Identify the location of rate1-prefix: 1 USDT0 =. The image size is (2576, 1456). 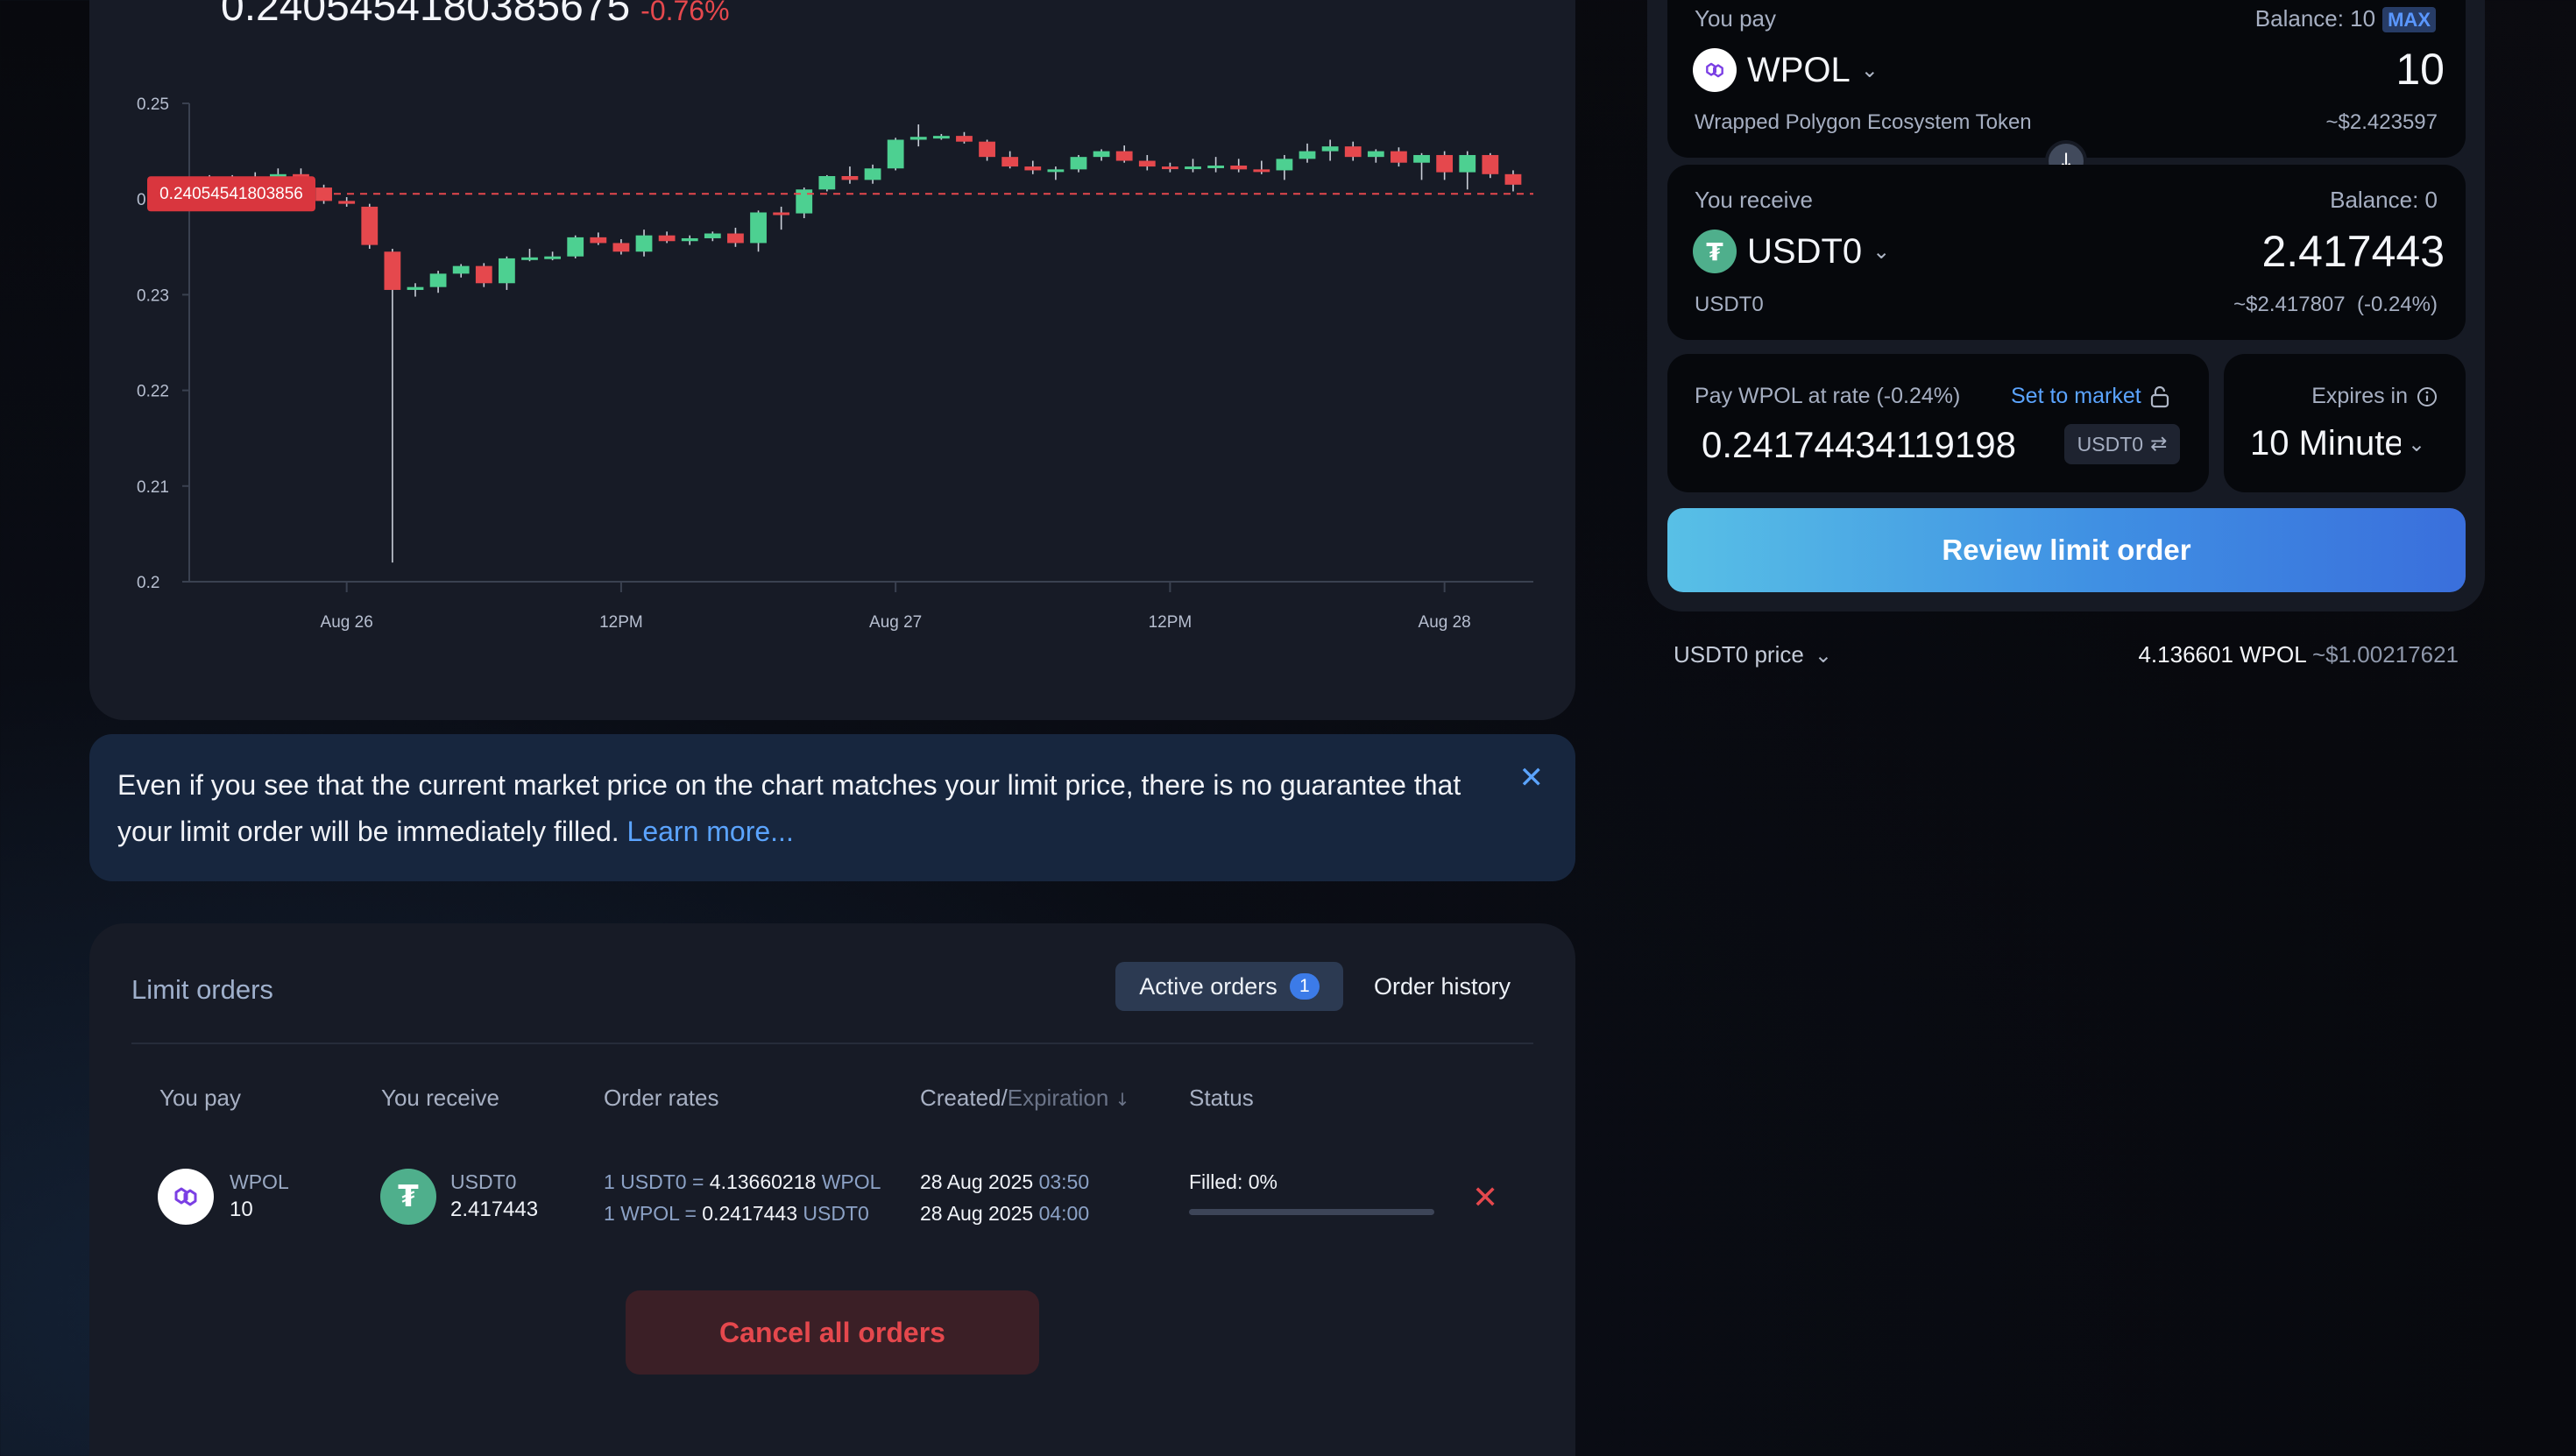
(654, 1181).